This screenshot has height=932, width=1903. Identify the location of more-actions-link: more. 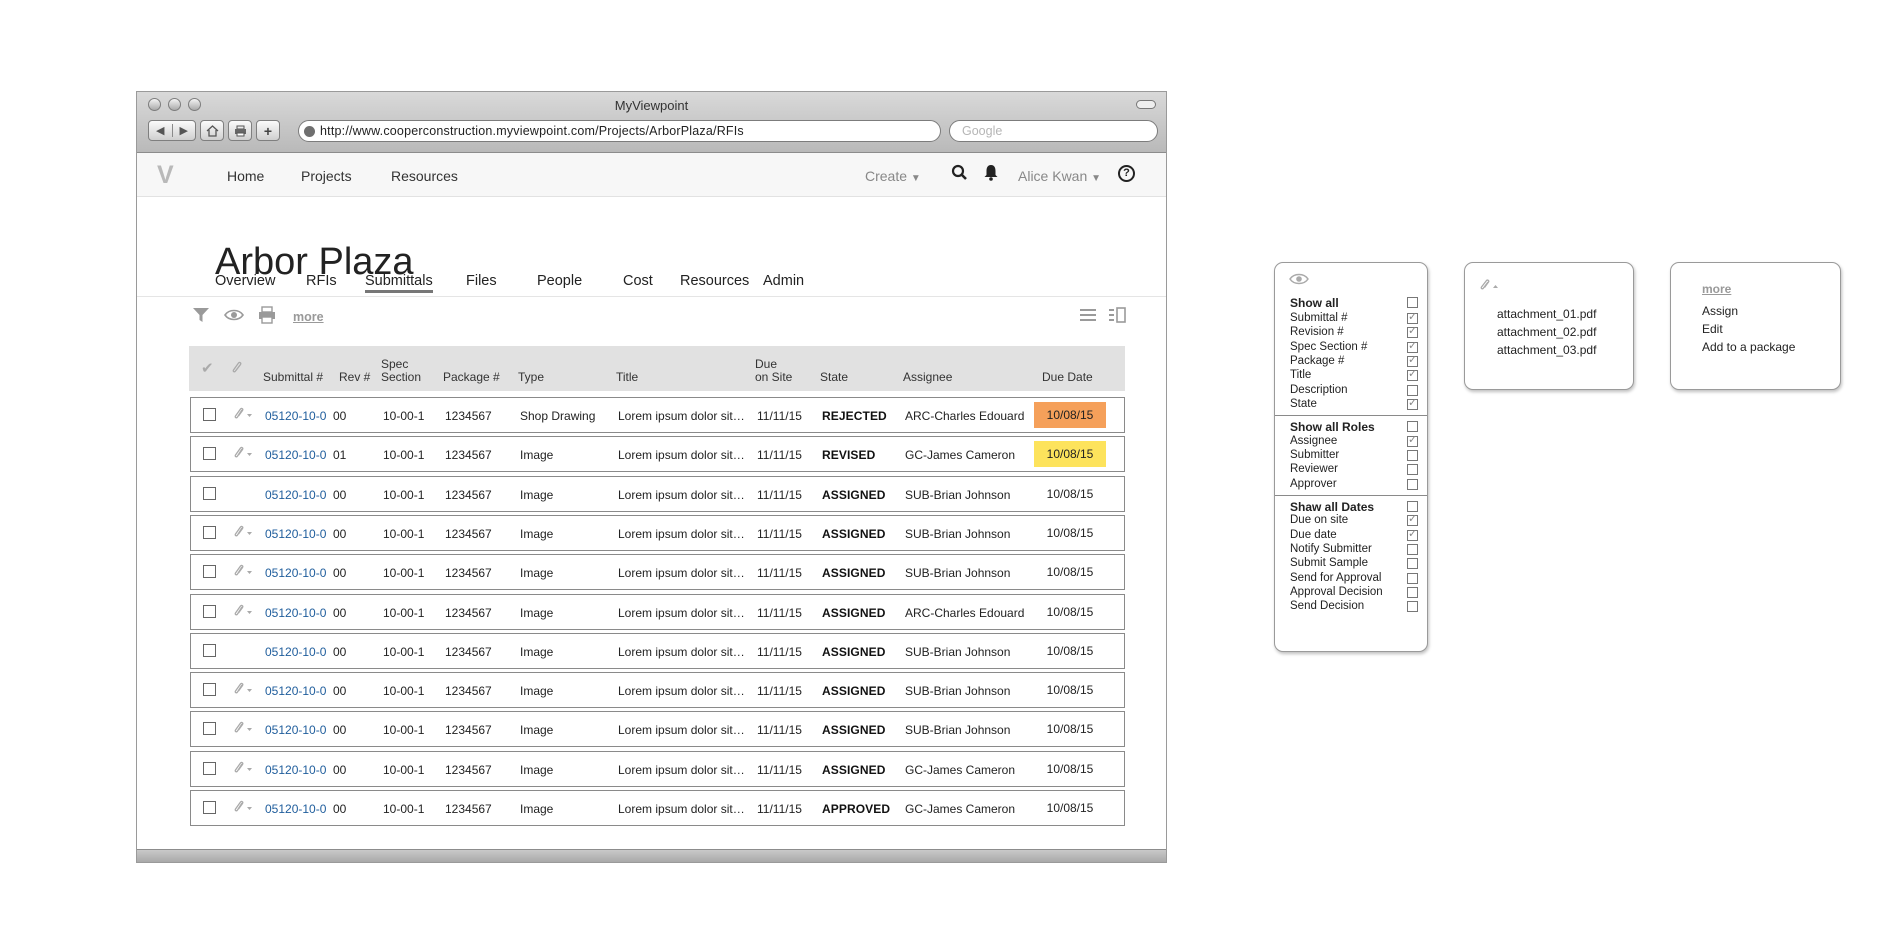
(308, 317).